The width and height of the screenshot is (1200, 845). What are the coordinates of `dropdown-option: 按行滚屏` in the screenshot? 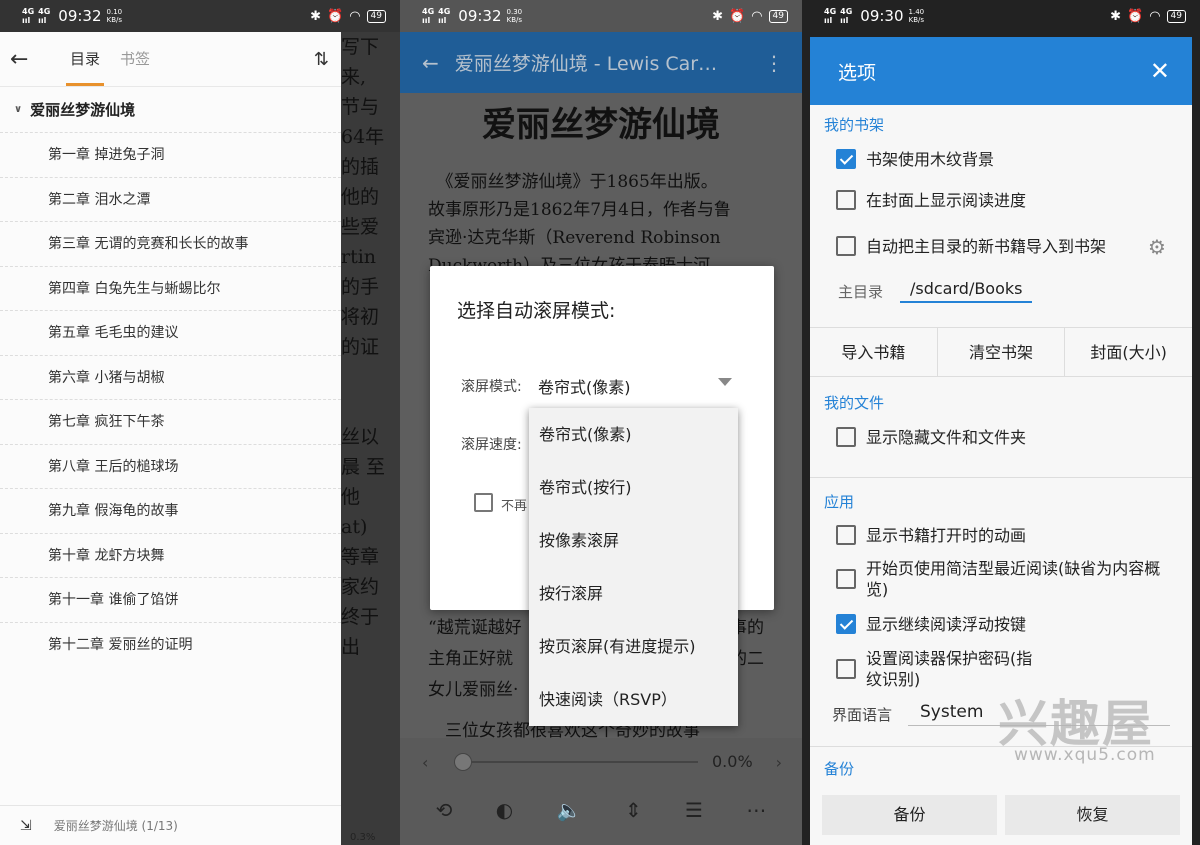 It's located at (633, 593).